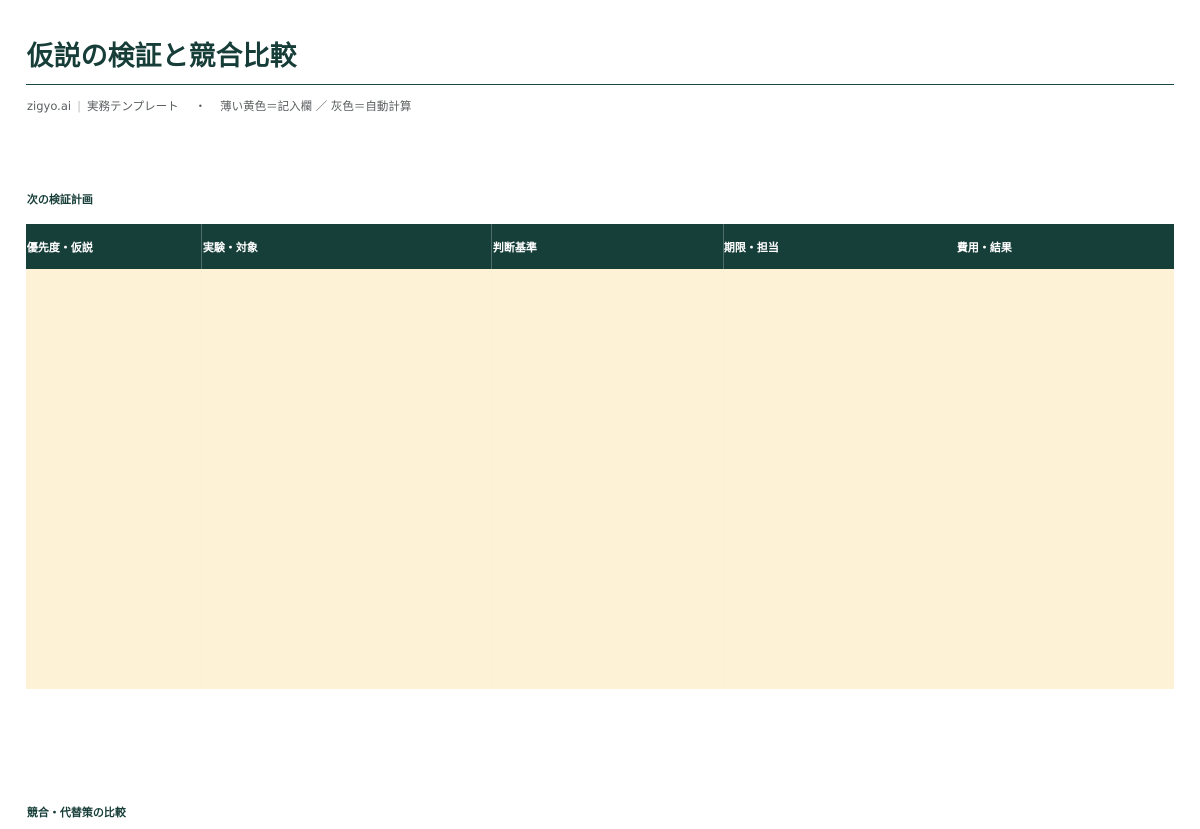 This screenshot has width=1200, height=829. What do you see at coordinates (600, 84) in the screenshot?
I see `title-divider` at bounding box center [600, 84].